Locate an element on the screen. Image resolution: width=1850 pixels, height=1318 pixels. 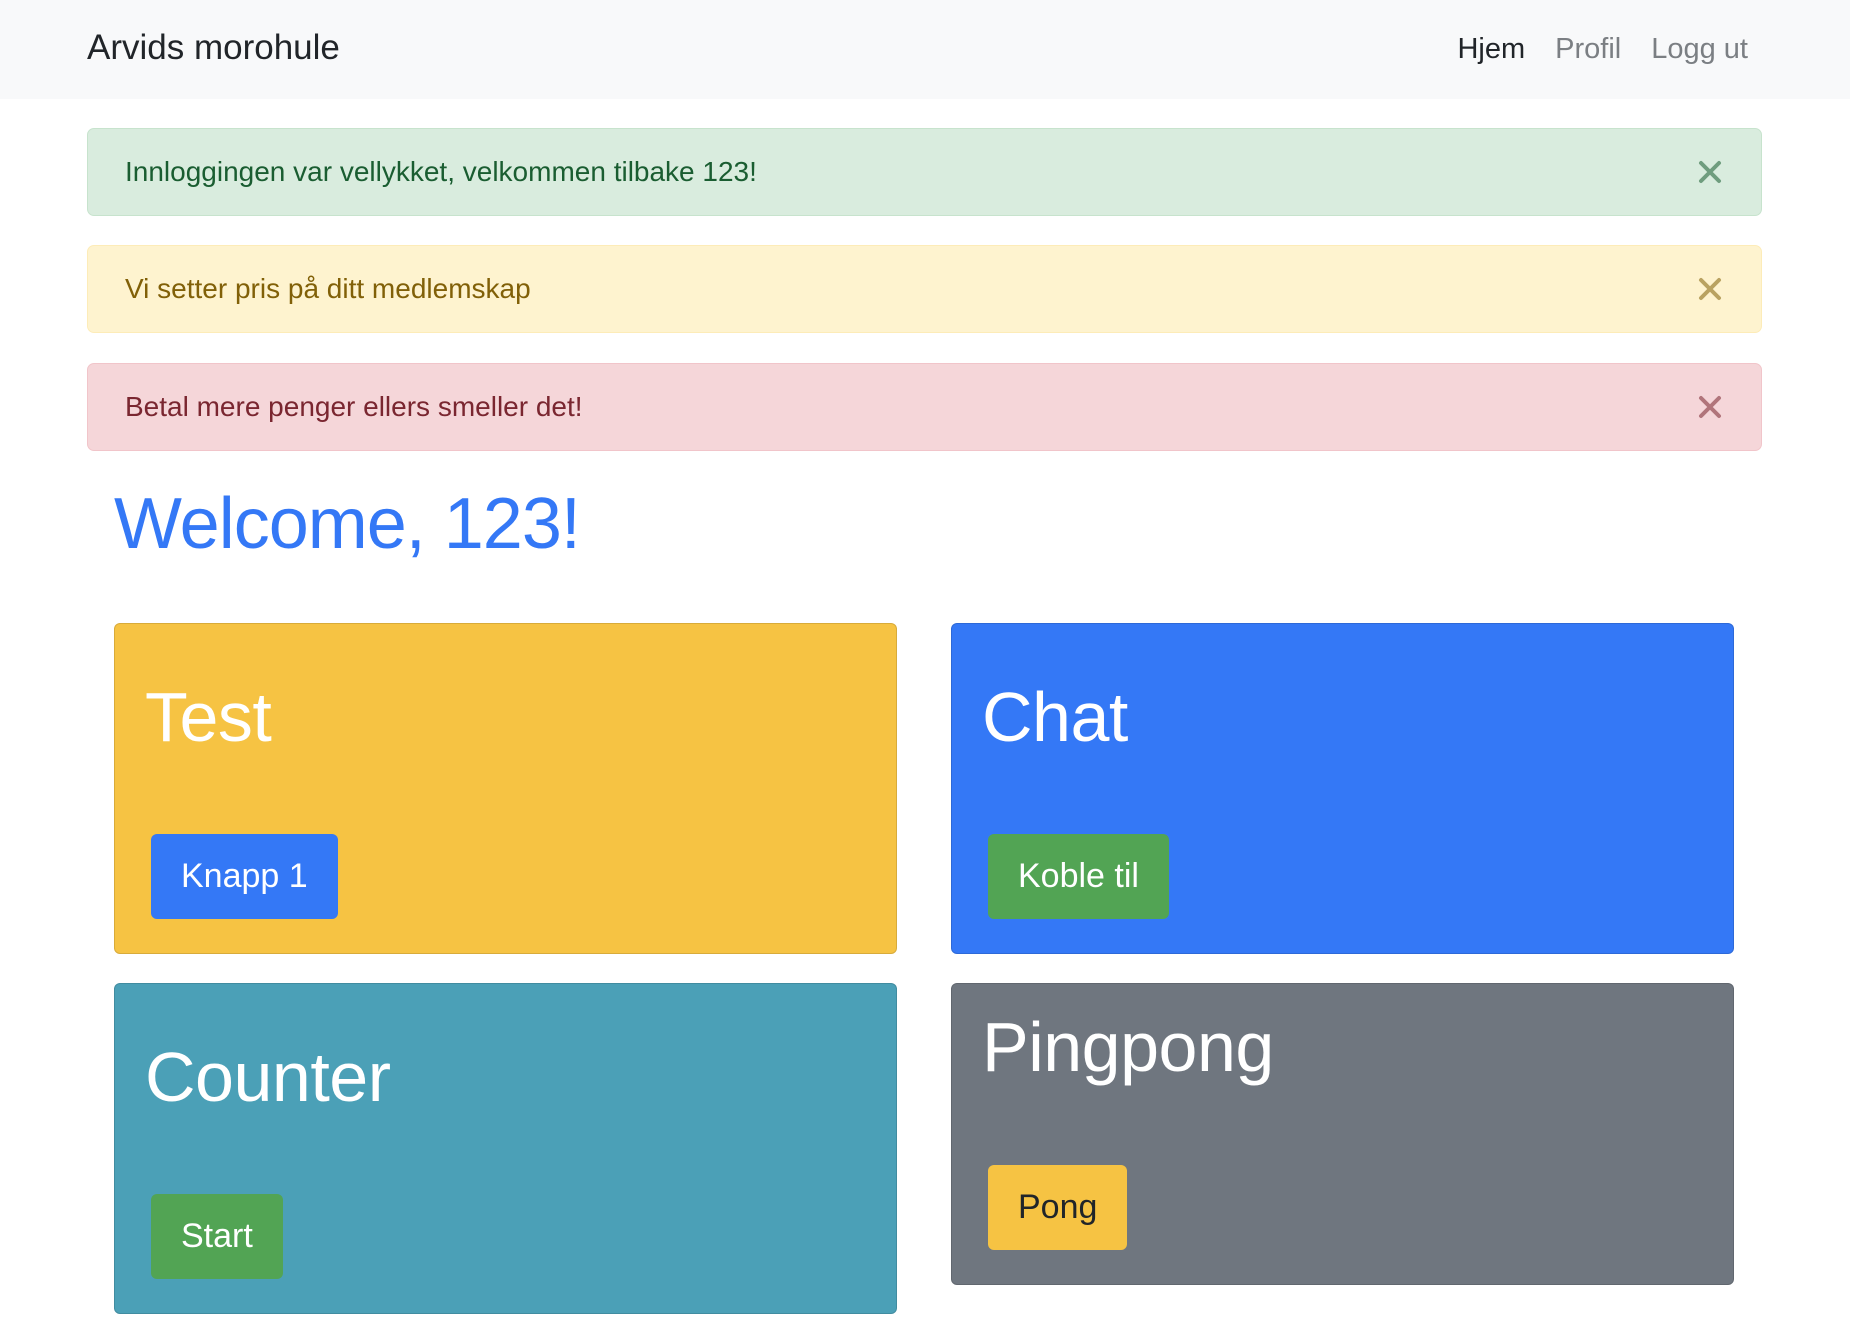
nav-links: Hjem Profil Logg ut is located at coordinates (1602, 49).